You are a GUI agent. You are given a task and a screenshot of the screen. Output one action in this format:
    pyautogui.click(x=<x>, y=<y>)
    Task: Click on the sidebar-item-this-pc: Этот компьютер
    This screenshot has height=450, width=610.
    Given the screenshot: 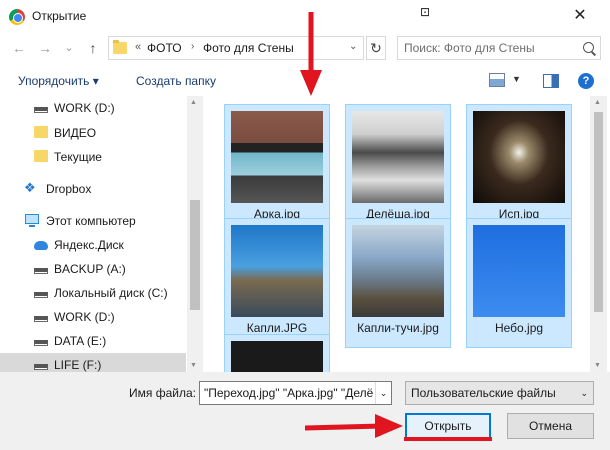 What is the action you would take?
    pyautogui.click(x=93, y=221)
    